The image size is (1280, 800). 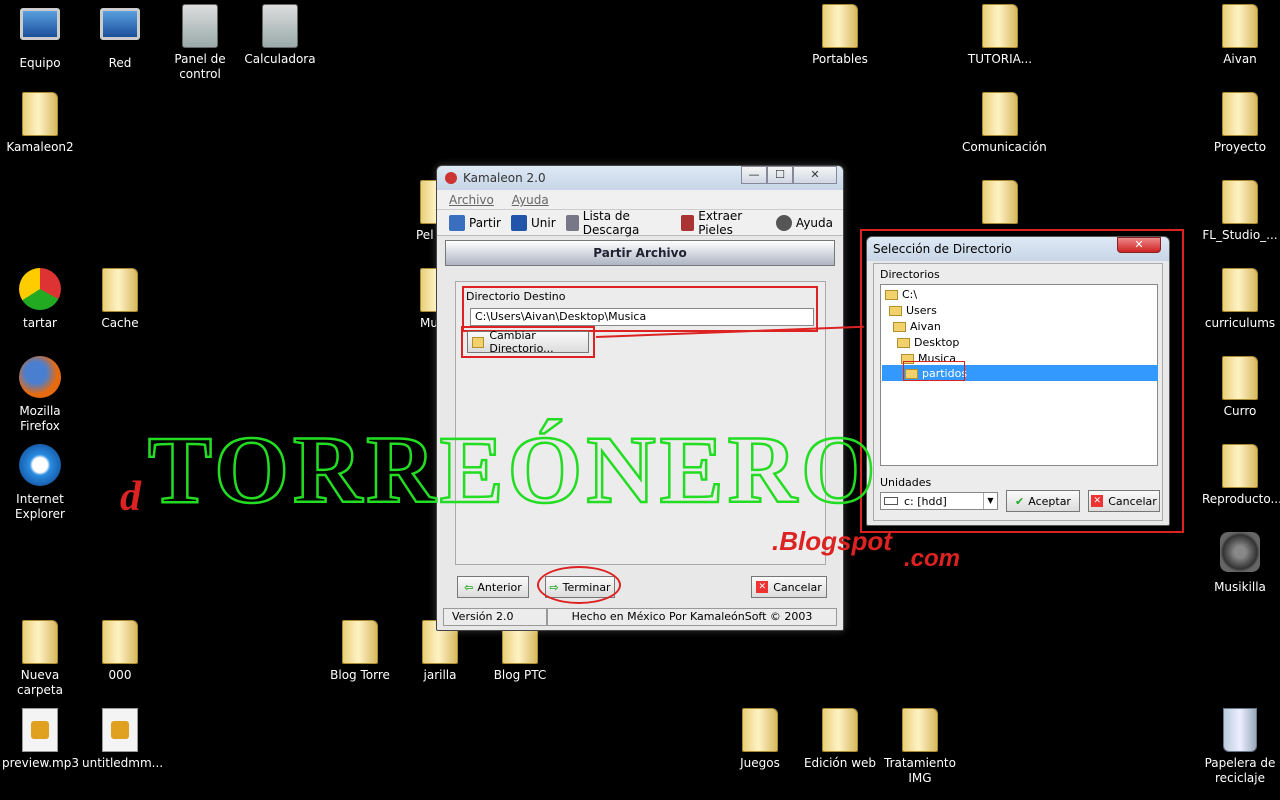 What do you see at coordinates (917, 326) in the screenshot?
I see `tree-item-aivan: Aivan` at bounding box center [917, 326].